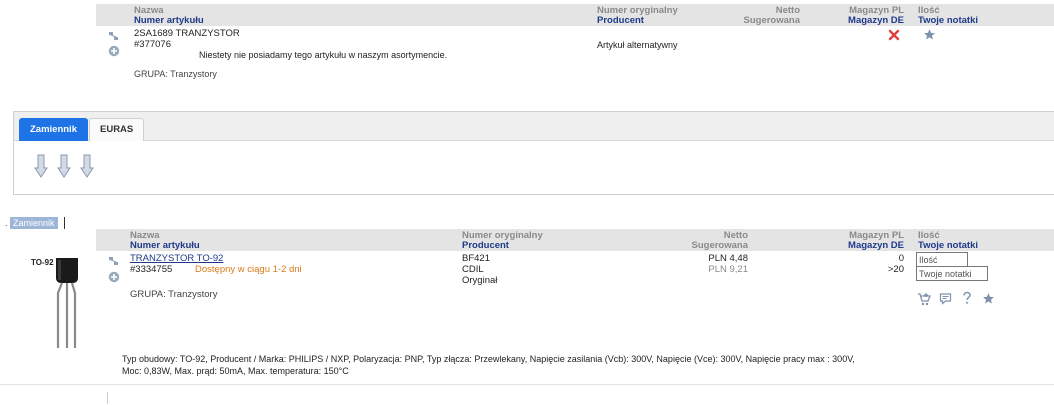  Describe the element at coordinates (6, 223) in the screenshot. I see `section-marker: .` at that location.